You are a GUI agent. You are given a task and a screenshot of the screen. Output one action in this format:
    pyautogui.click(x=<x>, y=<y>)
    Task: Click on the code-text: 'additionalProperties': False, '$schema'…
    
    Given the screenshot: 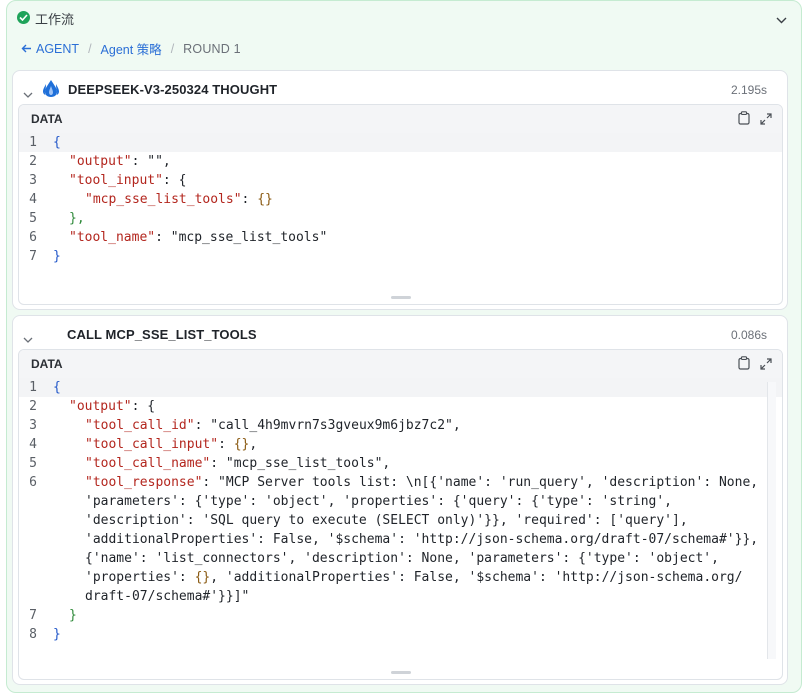 What is the action you would take?
    pyautogui.click(x=422, y=539)
    